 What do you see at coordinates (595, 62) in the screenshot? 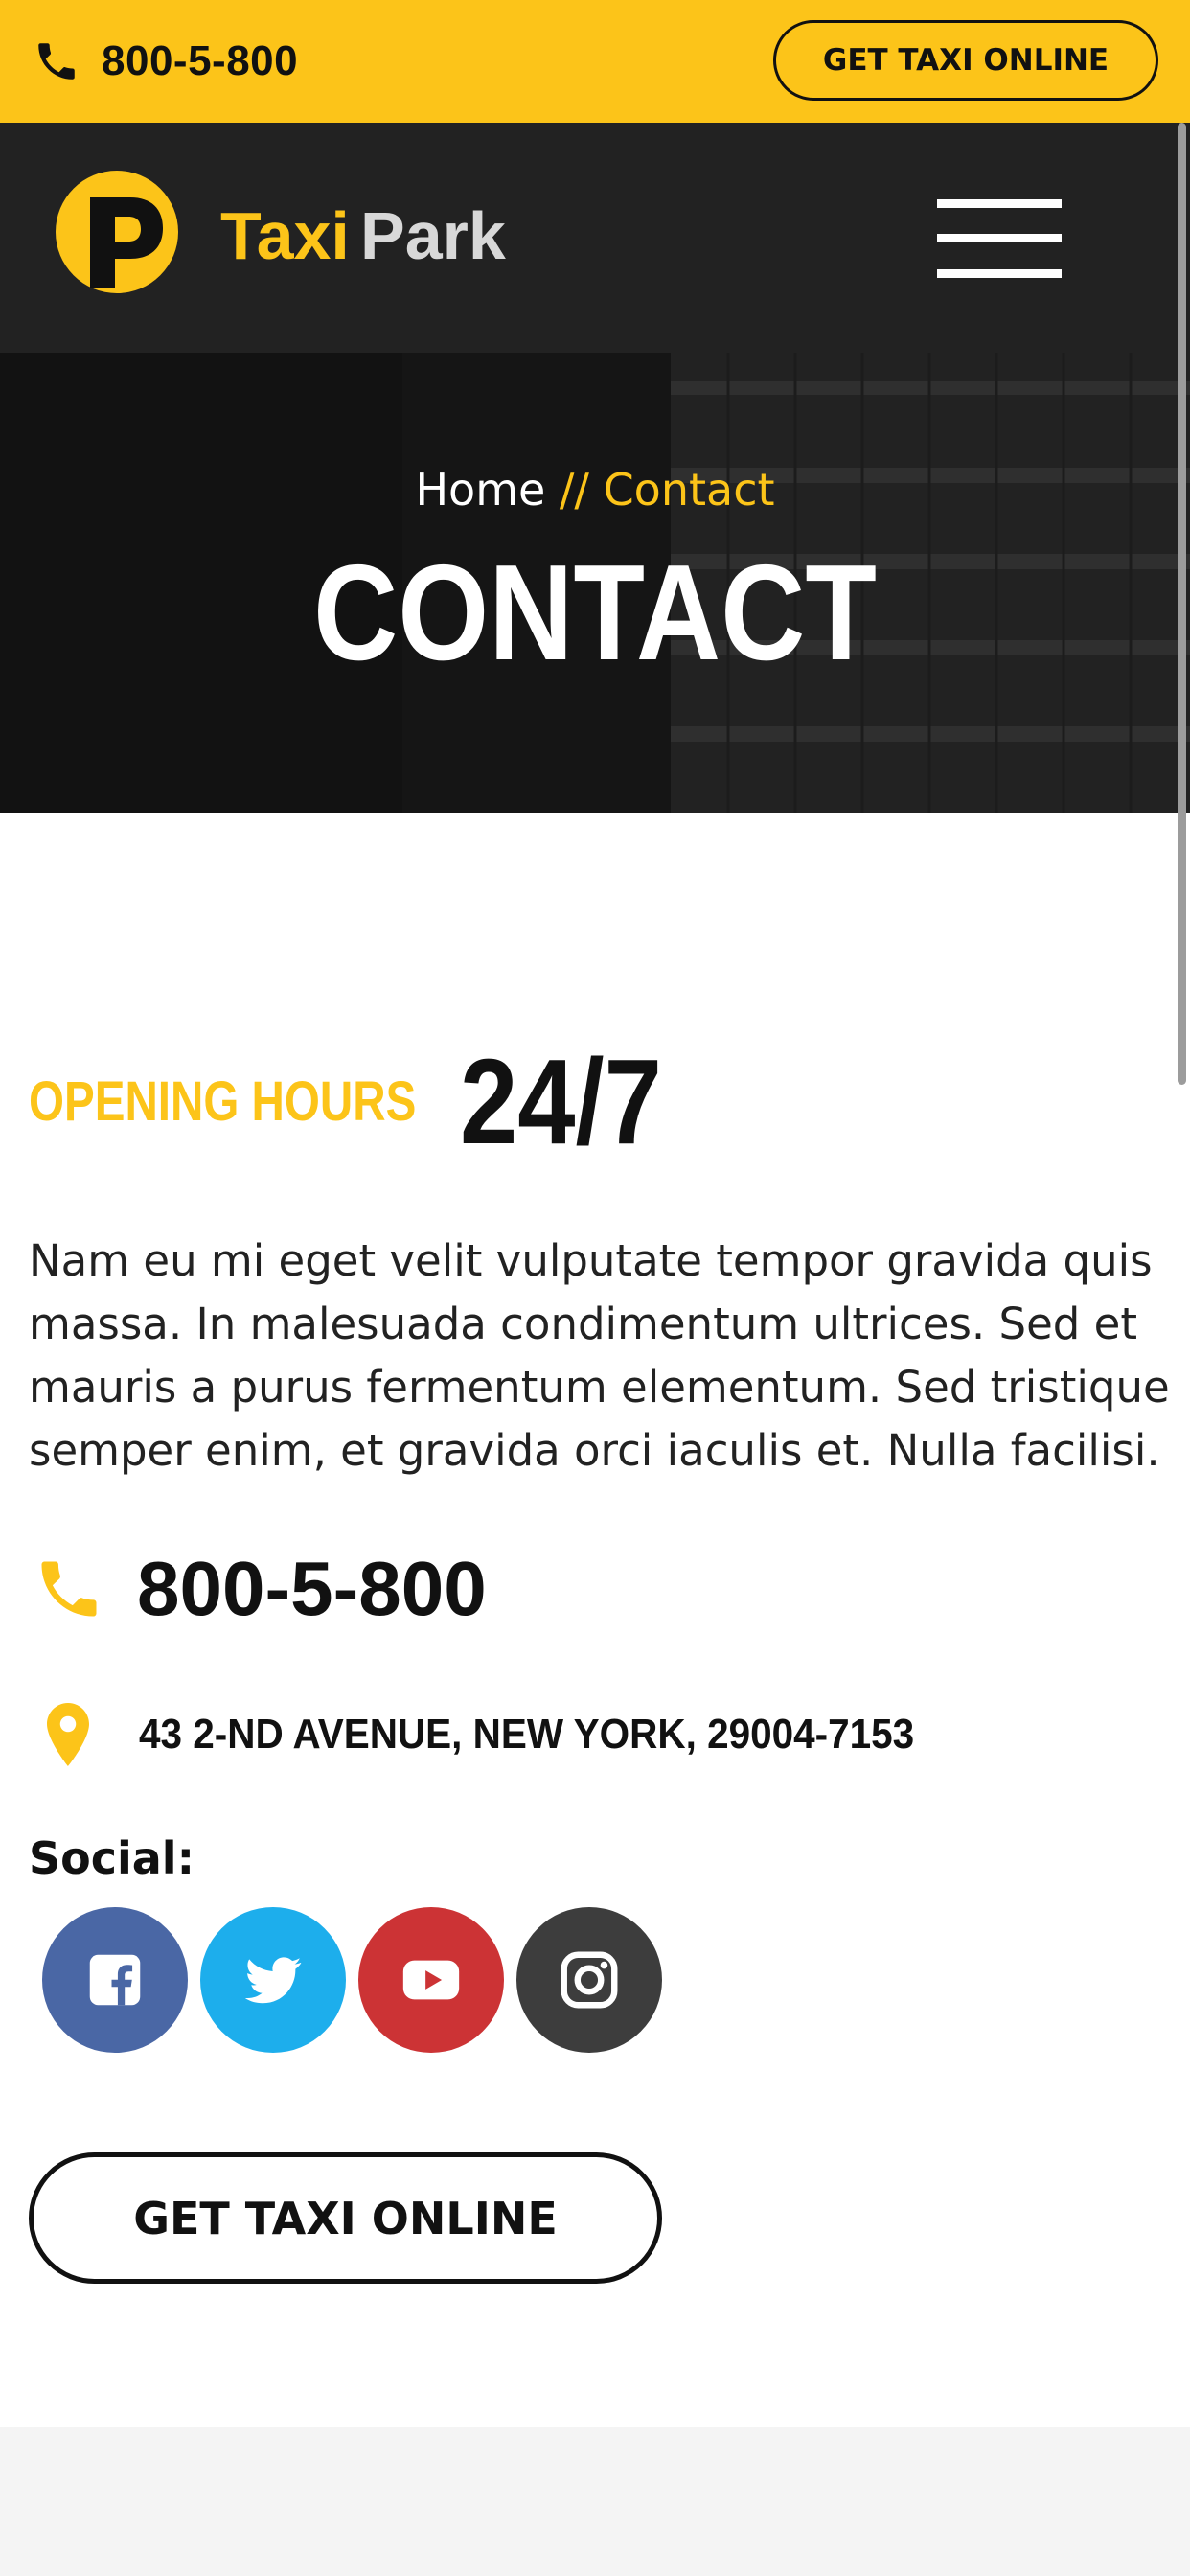
I see `top-bar: 800-5-800 GET TAXI ONLINE` at bounding box center [595, 62].